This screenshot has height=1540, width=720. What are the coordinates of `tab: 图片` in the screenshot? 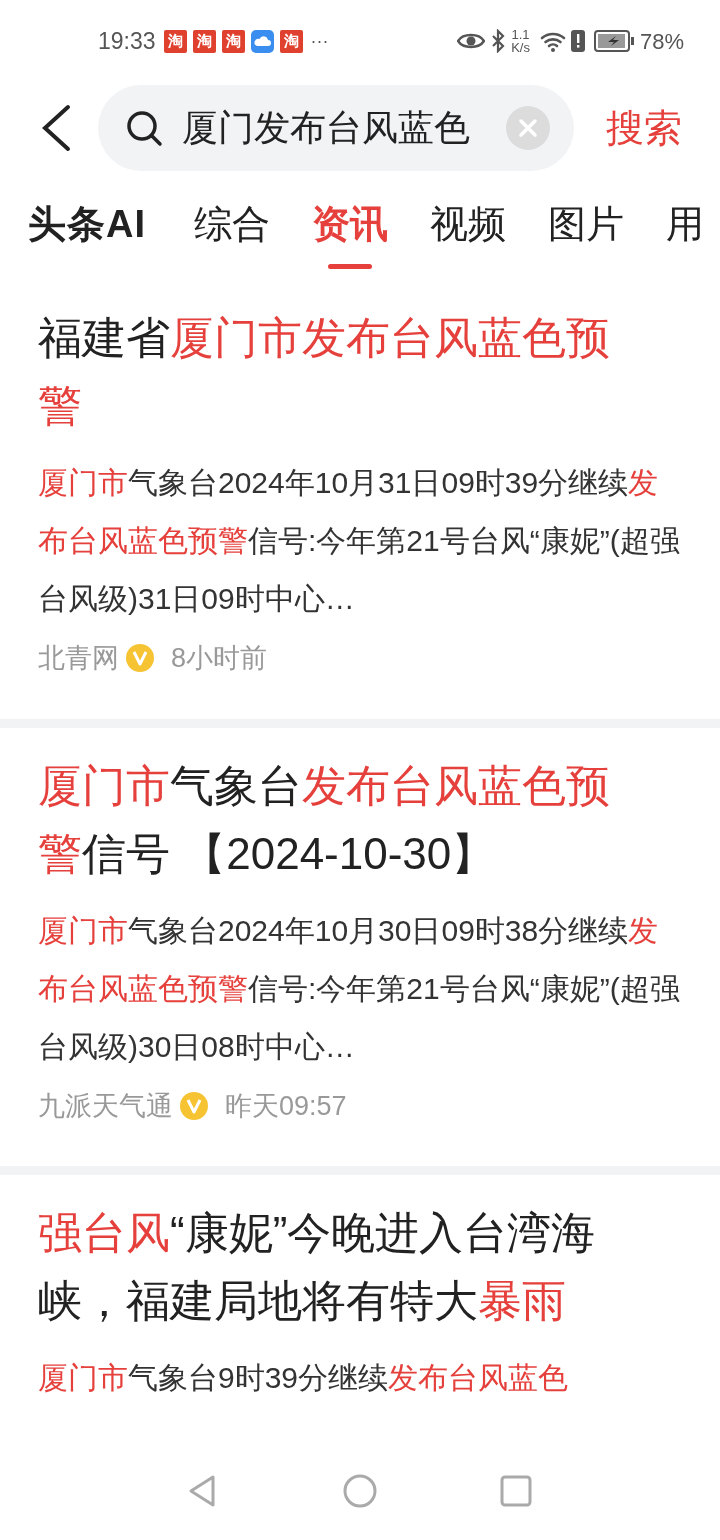 It's located at (586, 231).